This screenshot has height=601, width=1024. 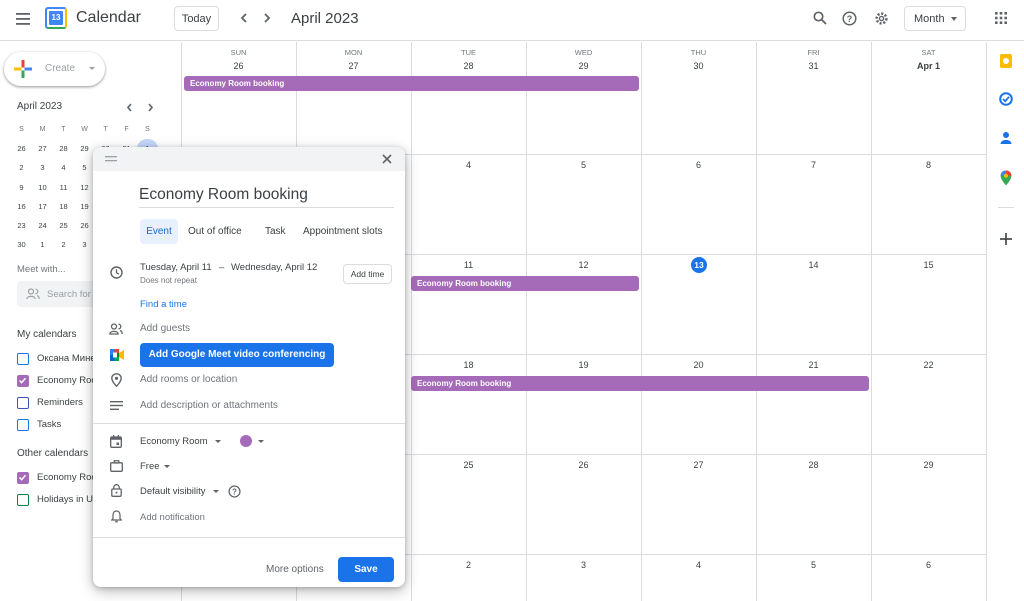 I want to click on today-button: Today, so click(x=196, y=18).